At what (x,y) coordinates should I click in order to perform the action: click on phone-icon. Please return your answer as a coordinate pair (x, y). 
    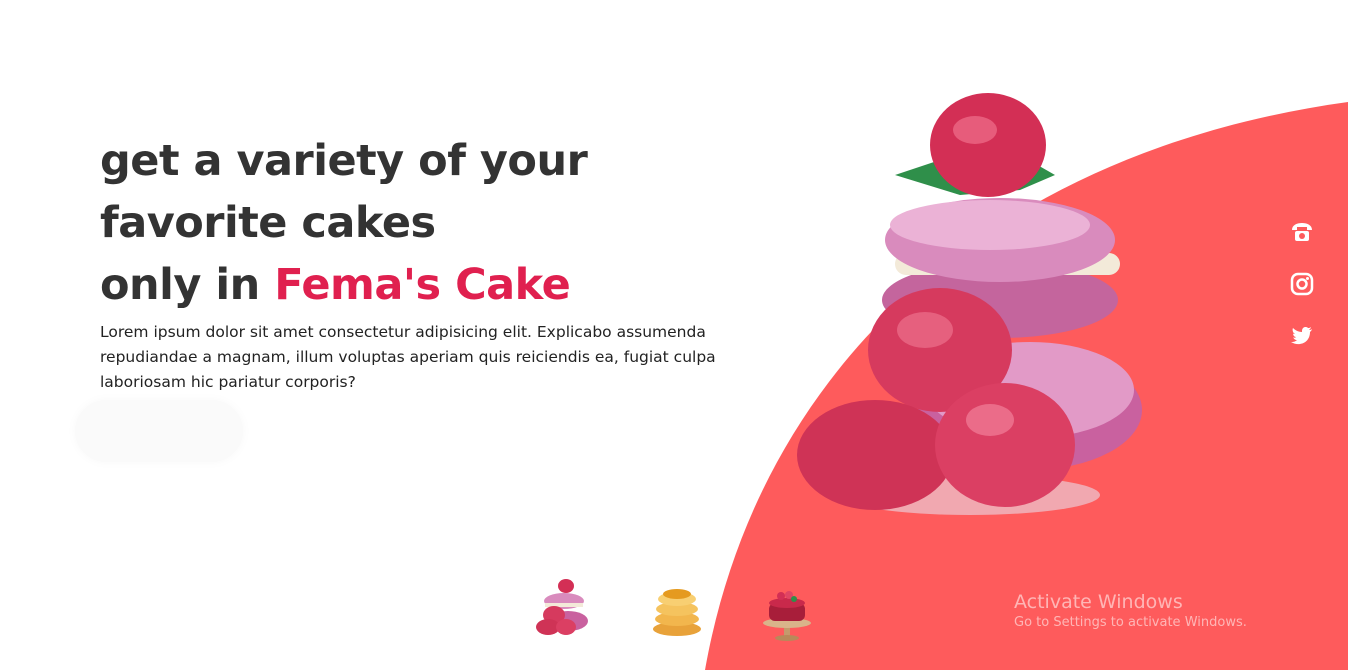
    Looking at the image, I should click on (1302, 232).